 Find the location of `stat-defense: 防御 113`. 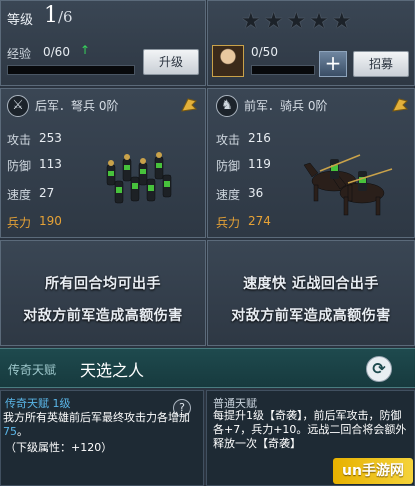

stat-defense: 防御 113 is located at coordinates (34, 165).